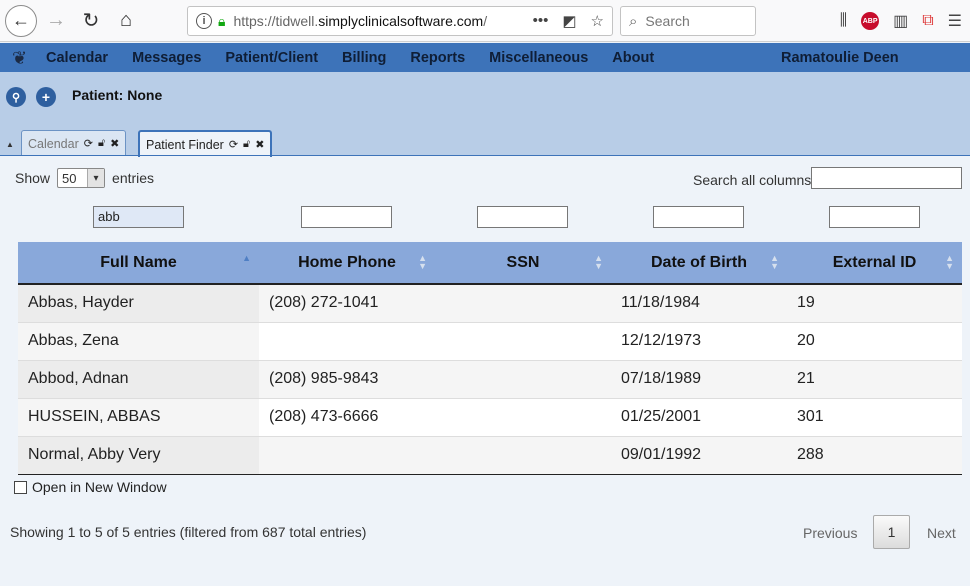 This screenshot has height=586, width=970. Describe the element at coordinates (874, 303) in the screenshot. I see `cell-external-id: 19` at that location.